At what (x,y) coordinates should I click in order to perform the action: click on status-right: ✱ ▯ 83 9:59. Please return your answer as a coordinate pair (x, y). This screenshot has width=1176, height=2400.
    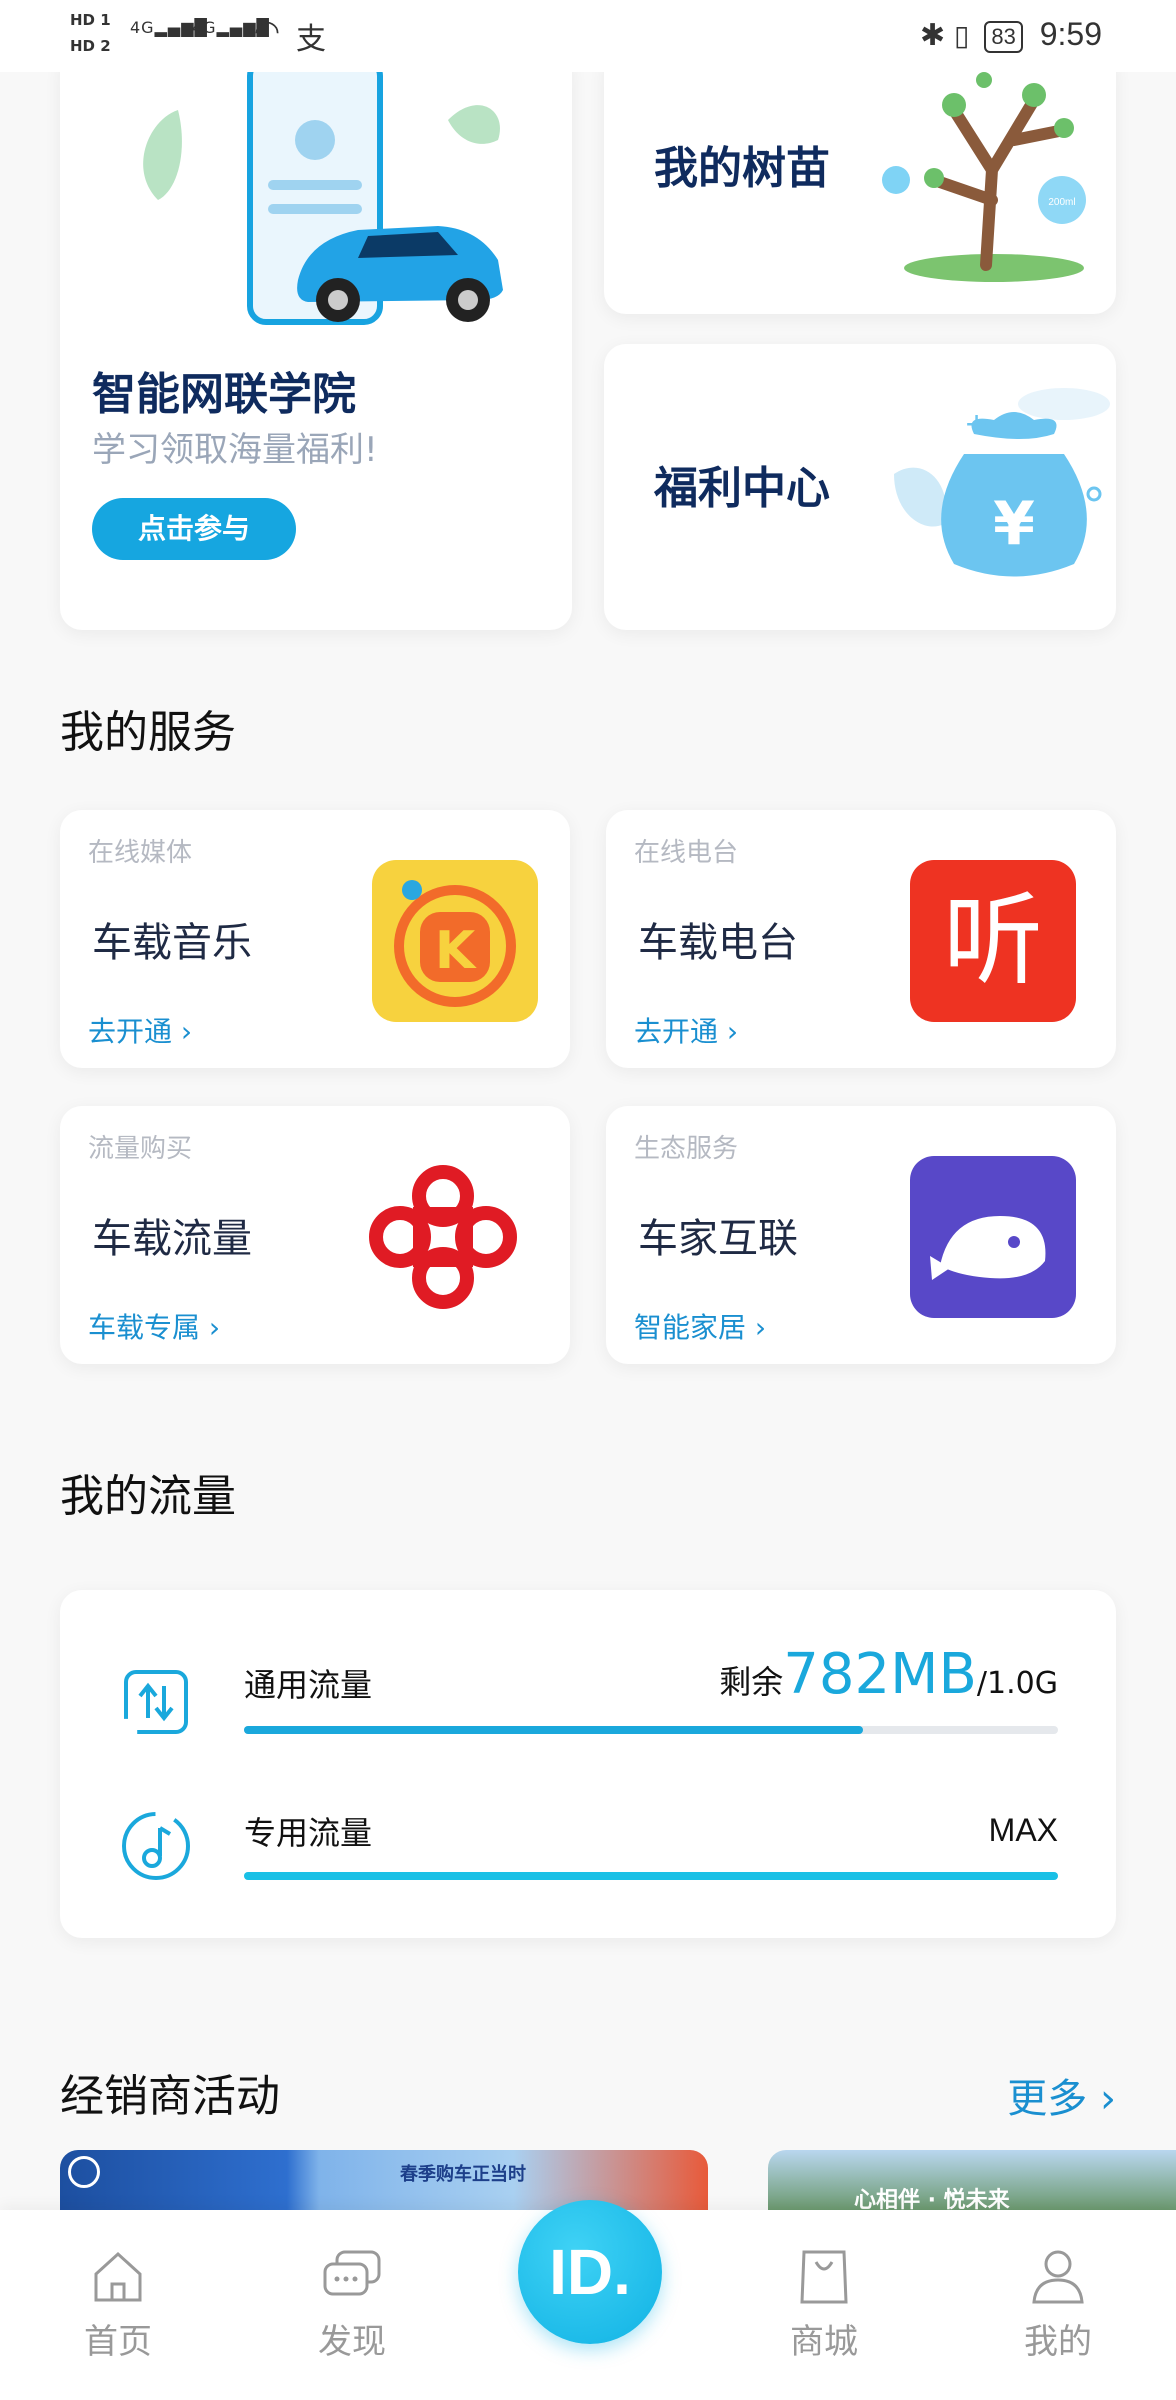
    Looking at the image, I should click on (1011, 34).